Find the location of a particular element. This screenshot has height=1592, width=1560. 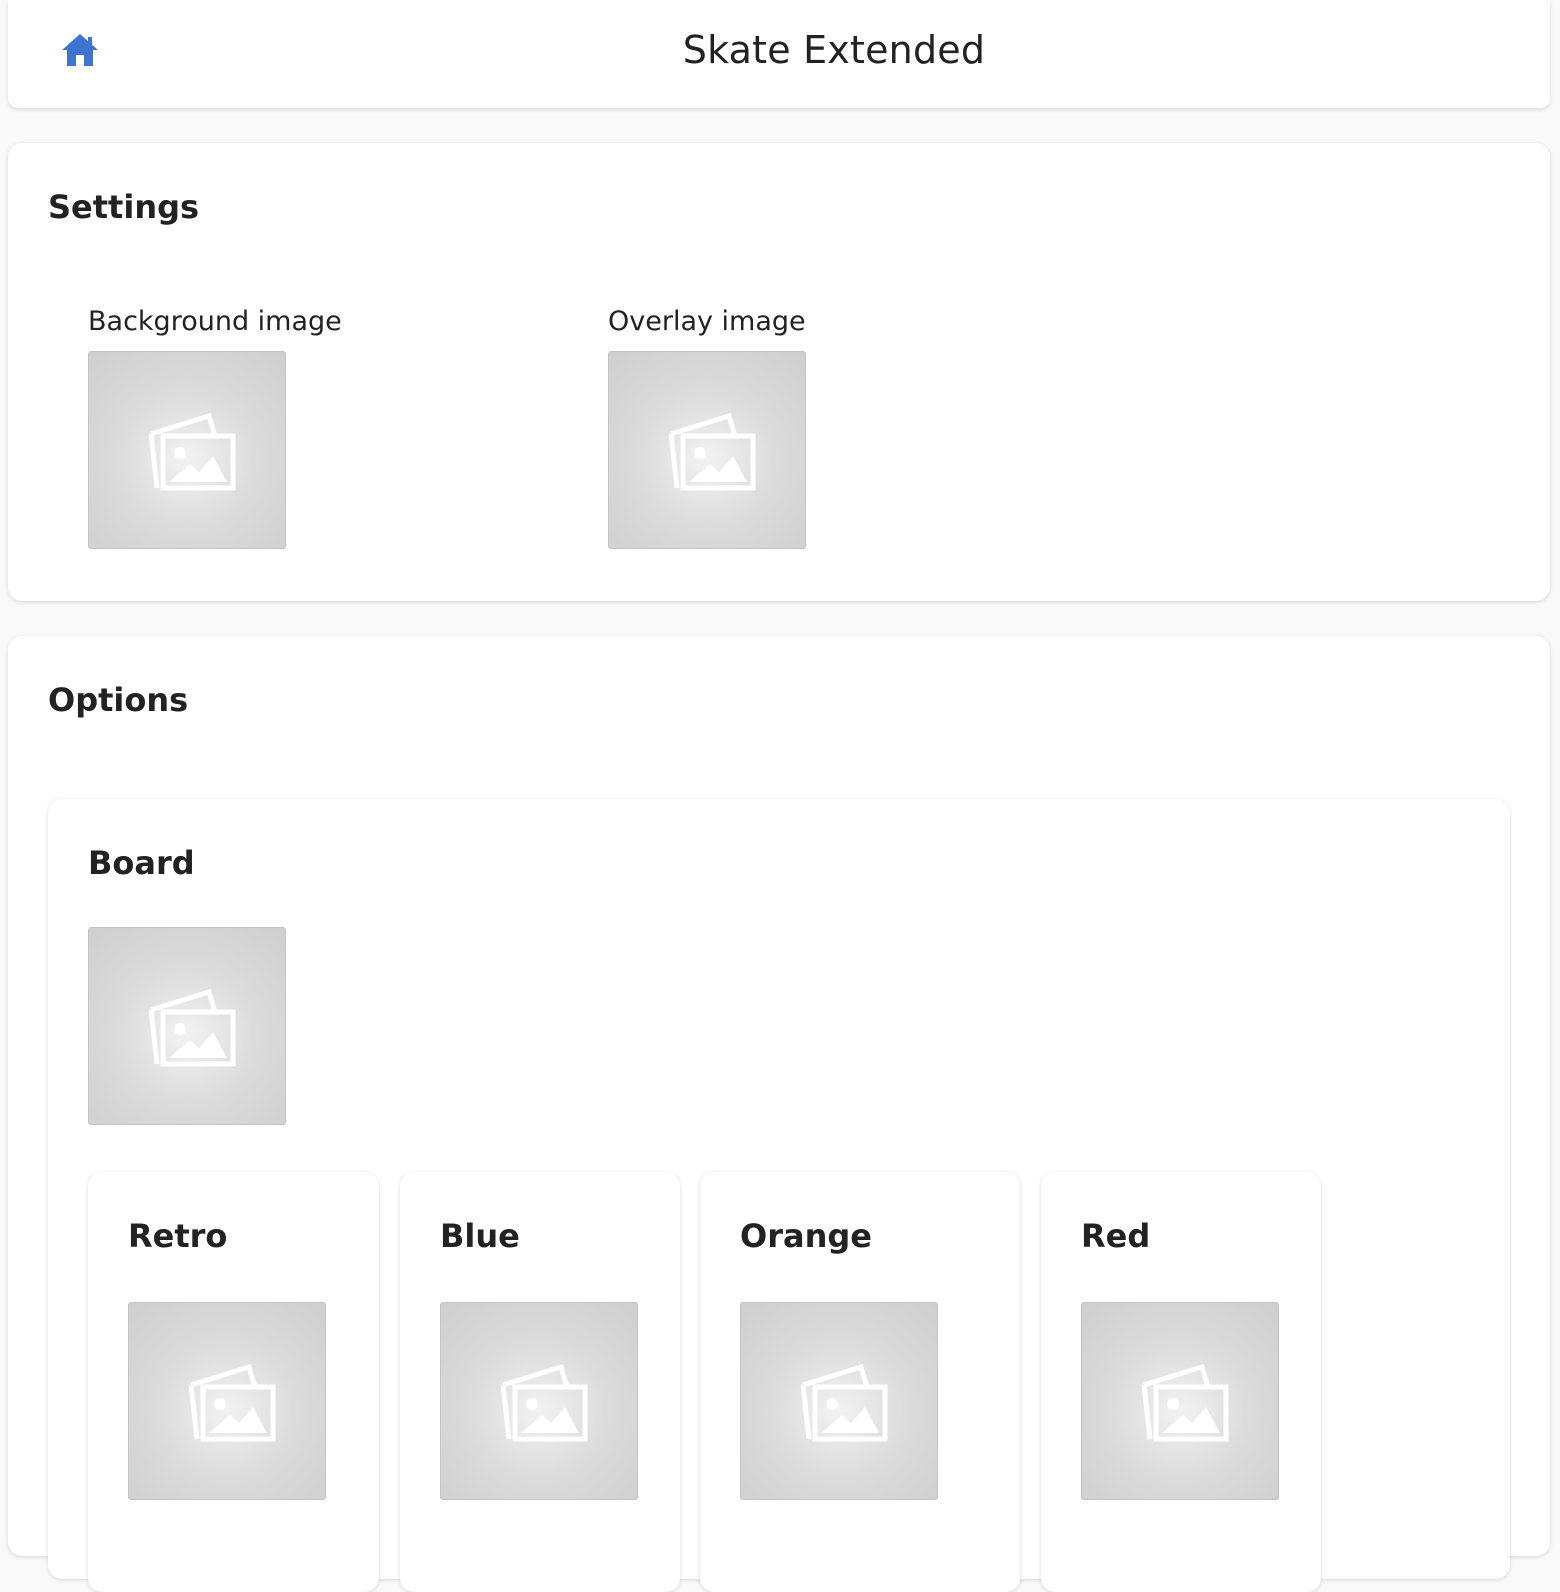

variant-title: Blue is located at coordinates (480, 1236).